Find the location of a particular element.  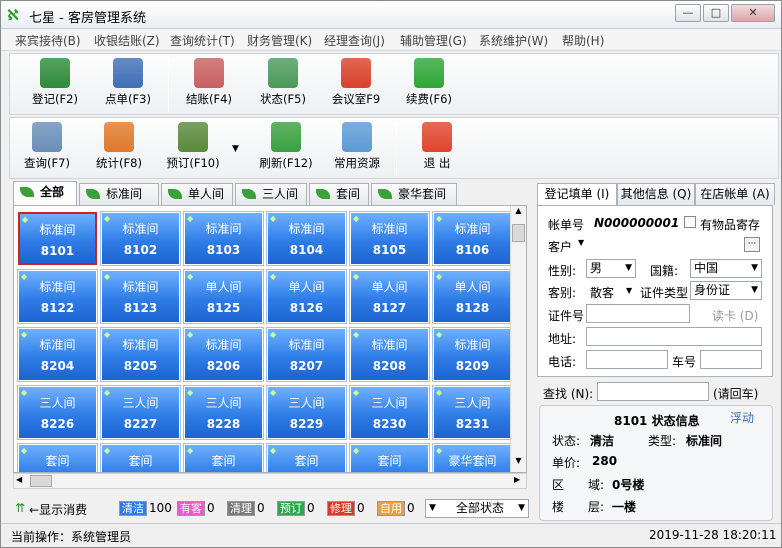

room-tile: ◆ 单人间 8126 is located at coordinates (306, 296).